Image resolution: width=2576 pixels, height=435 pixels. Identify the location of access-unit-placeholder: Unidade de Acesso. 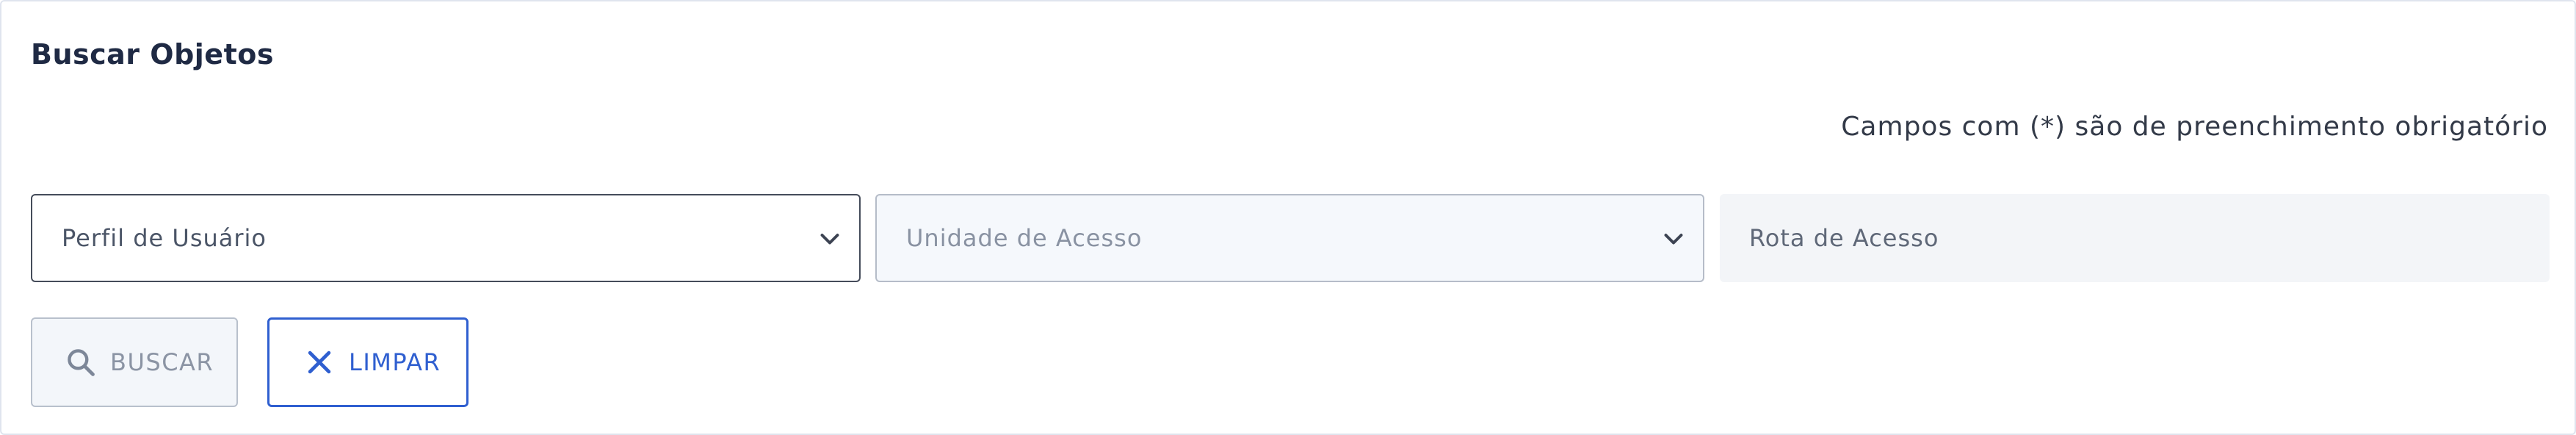
(1024, 238).